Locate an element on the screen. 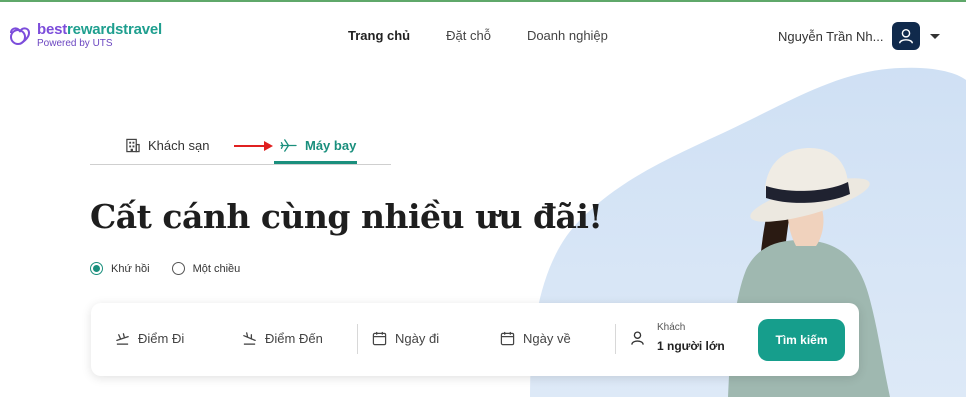 This screenshot has width=966, height=397. person-icon is located at coordinates (637, 337).